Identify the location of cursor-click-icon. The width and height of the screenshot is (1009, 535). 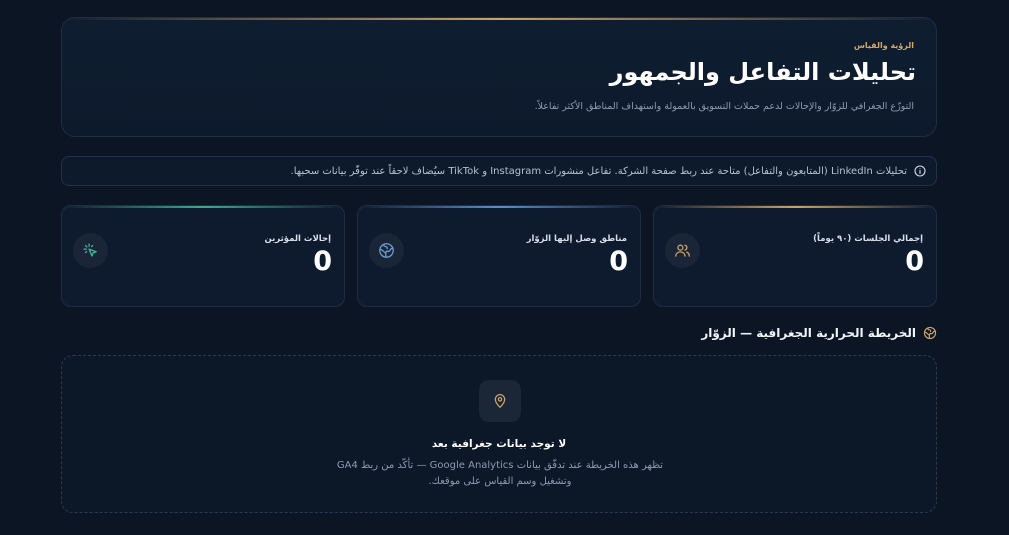
(90, 250).